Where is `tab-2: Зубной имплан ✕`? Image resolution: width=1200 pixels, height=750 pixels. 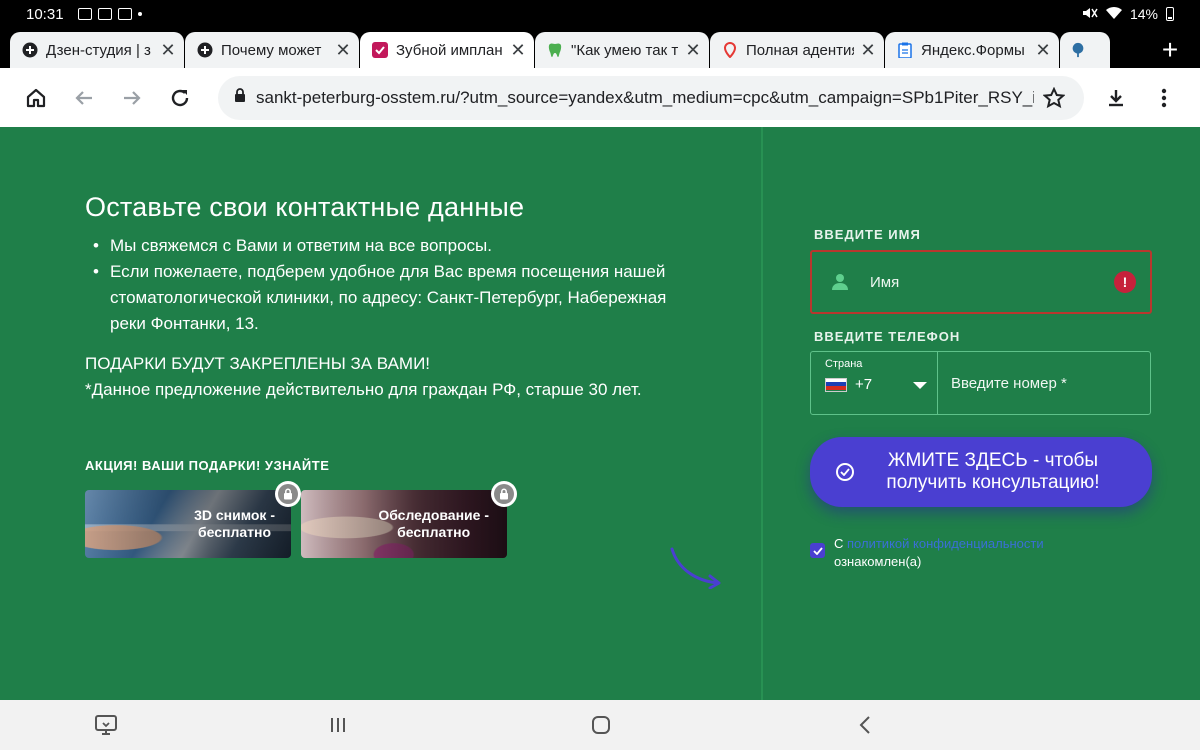 tab-2: Зубной имплан ✕ is located at coordinates (447, 50).